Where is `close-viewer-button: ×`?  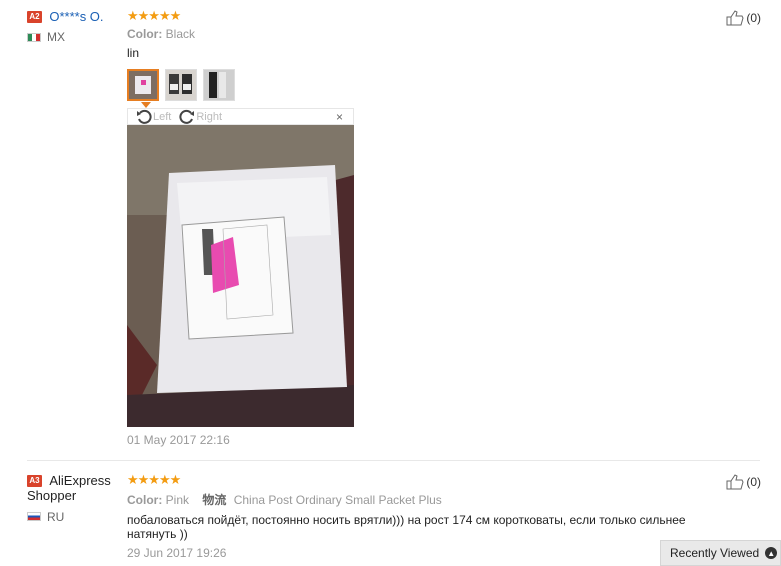
close-viewer-button: × is located at coordinates (339, 117).